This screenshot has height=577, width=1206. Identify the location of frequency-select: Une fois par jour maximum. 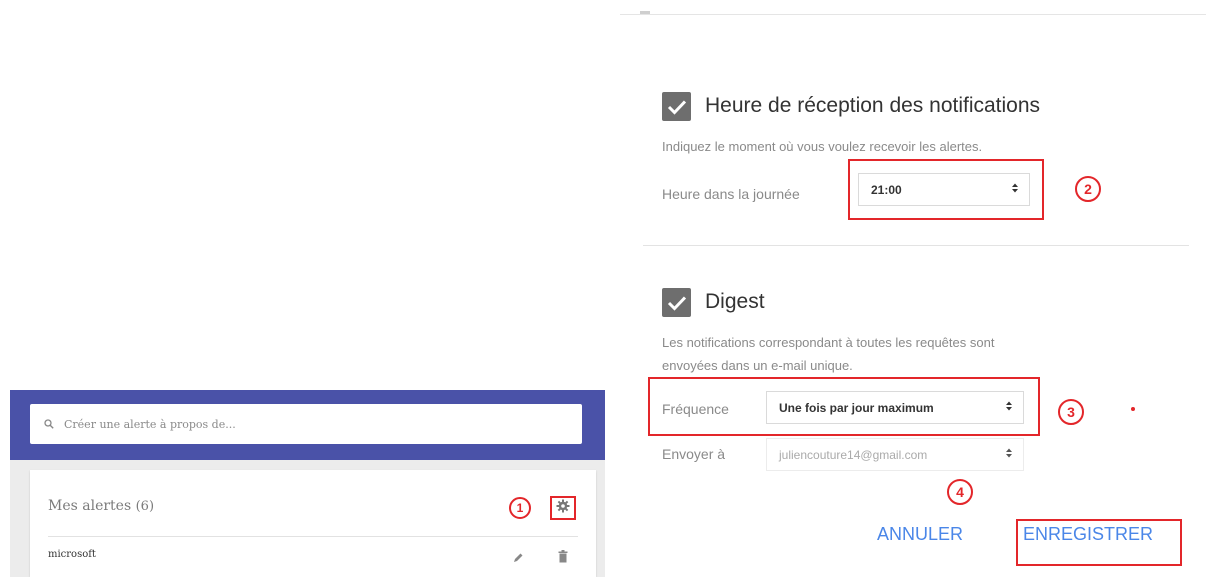
(895, 407).